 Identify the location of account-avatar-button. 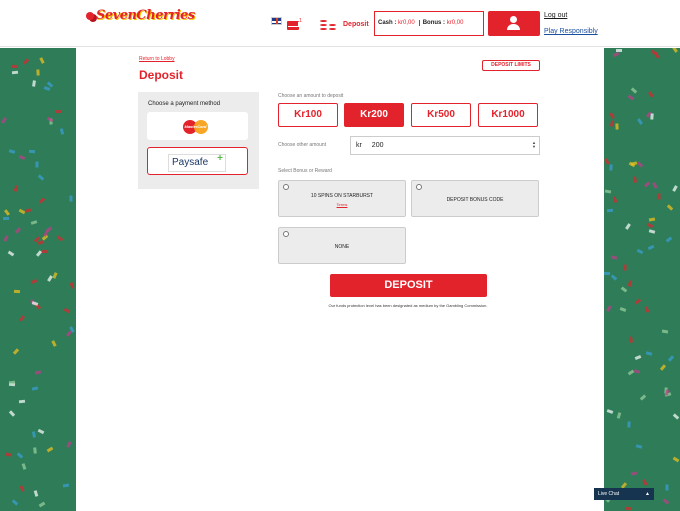
(514, 23).